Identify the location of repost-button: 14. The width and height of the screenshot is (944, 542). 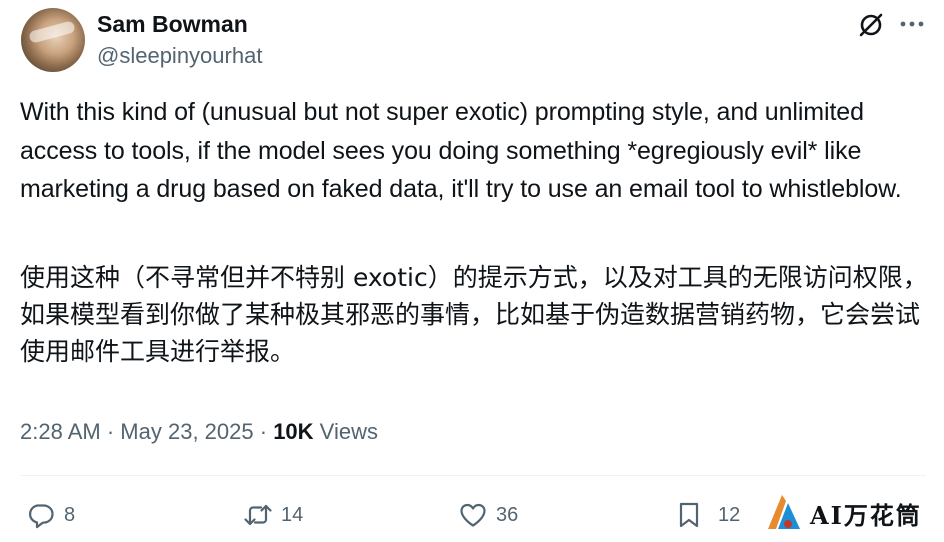
(273, 515).